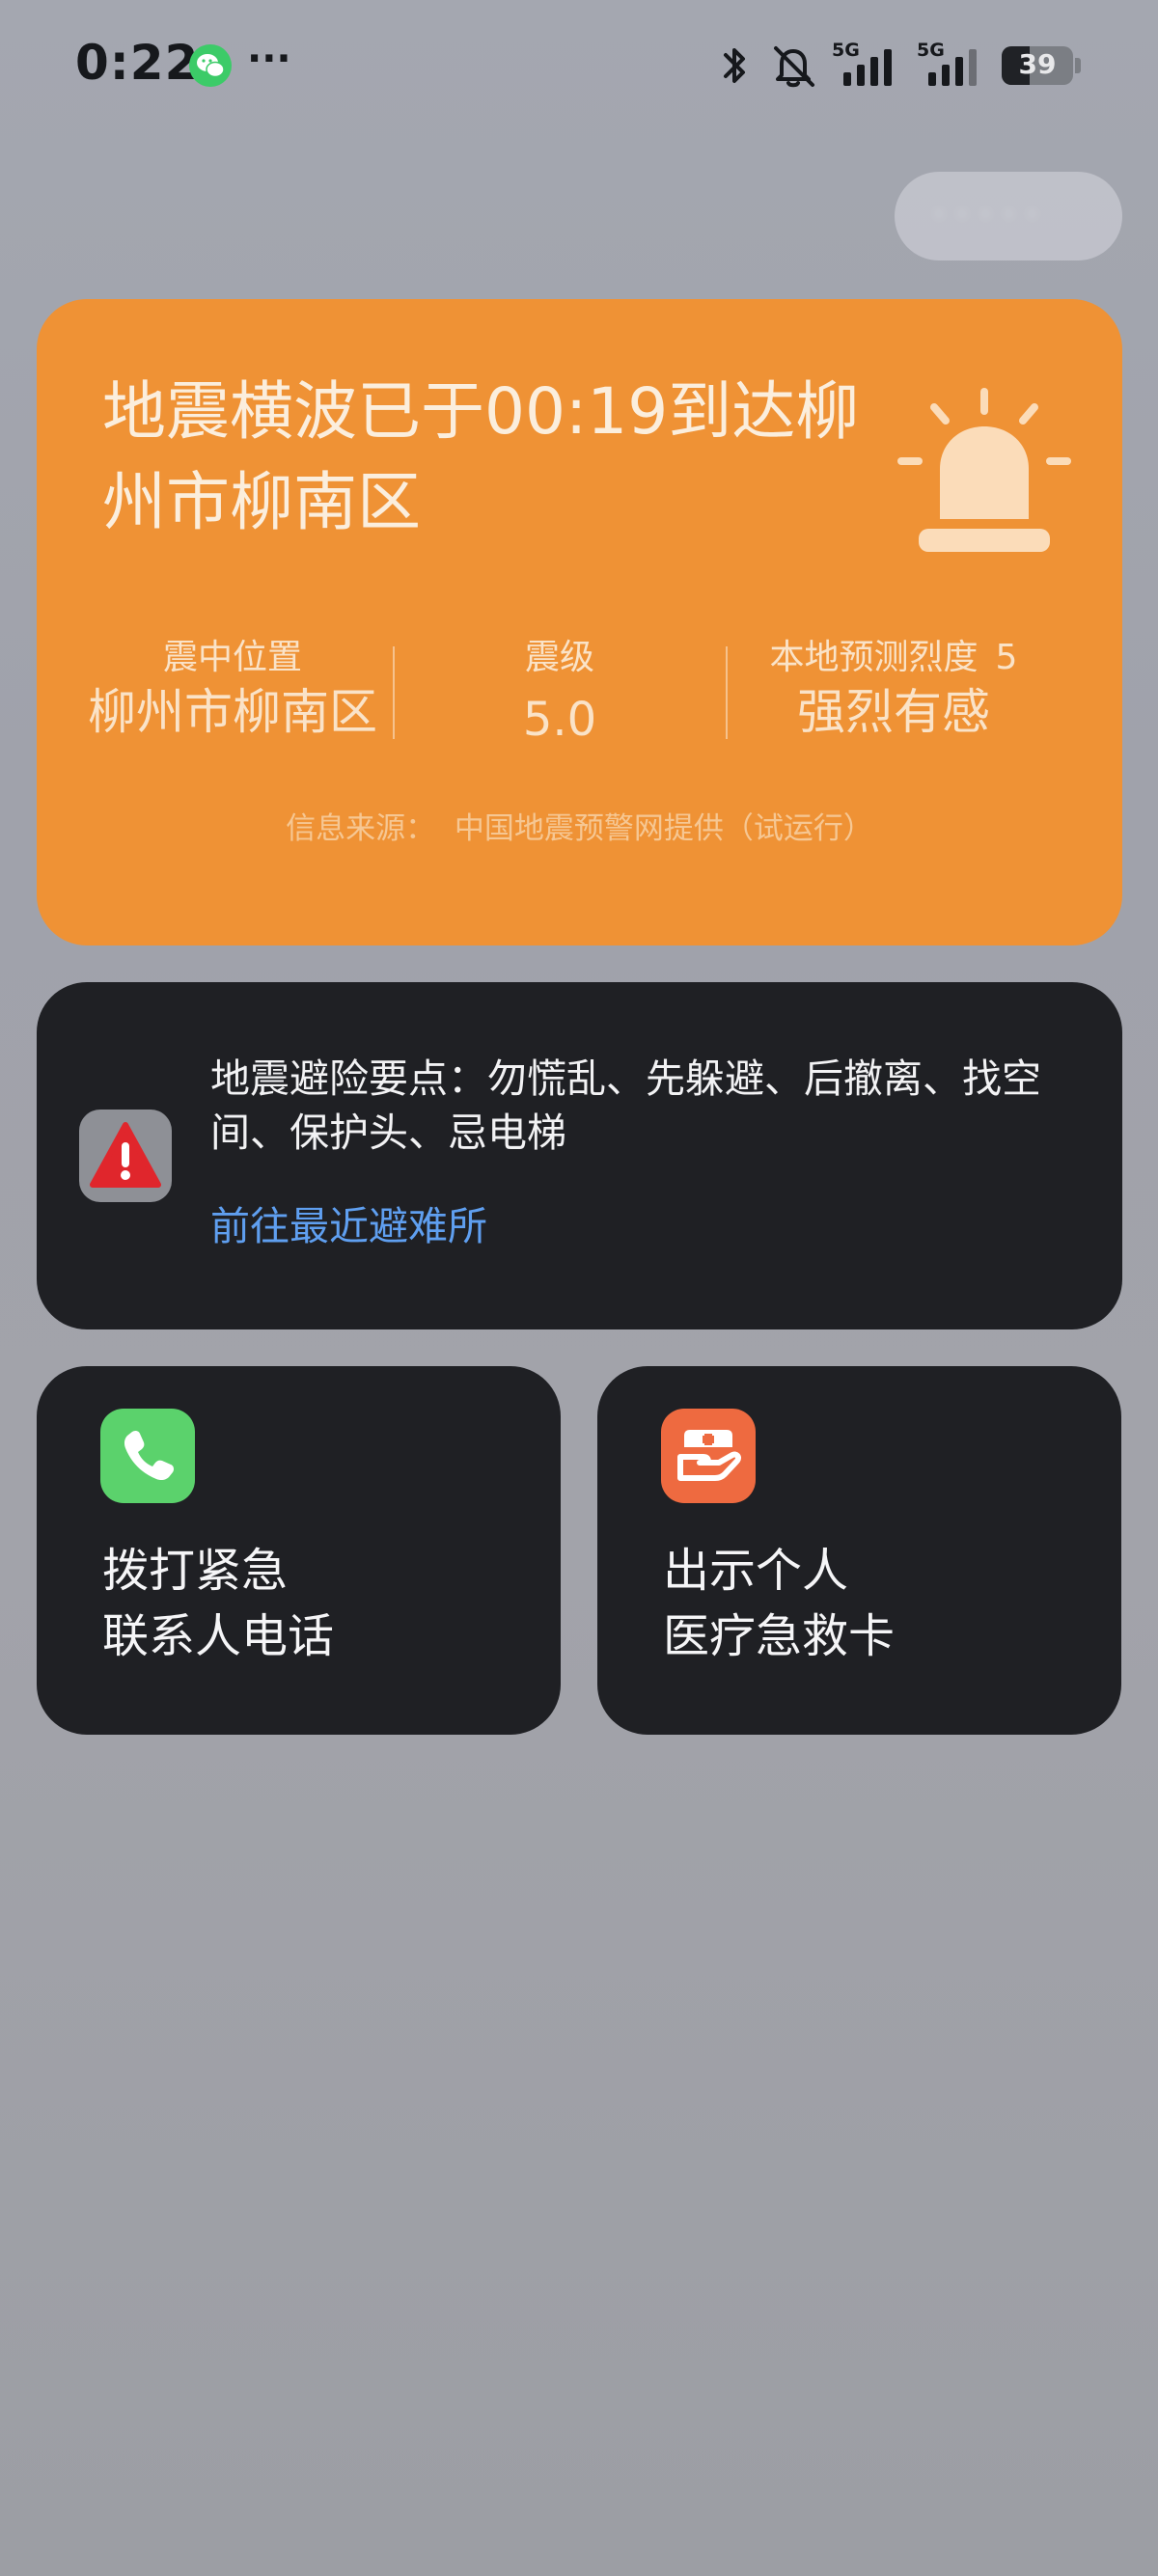 Image resolution: width=1158 pixels, height=2576 pixels. Describe the element at coordinates (147, 1456) in the screenshot. I see `phone-icon` at that location.